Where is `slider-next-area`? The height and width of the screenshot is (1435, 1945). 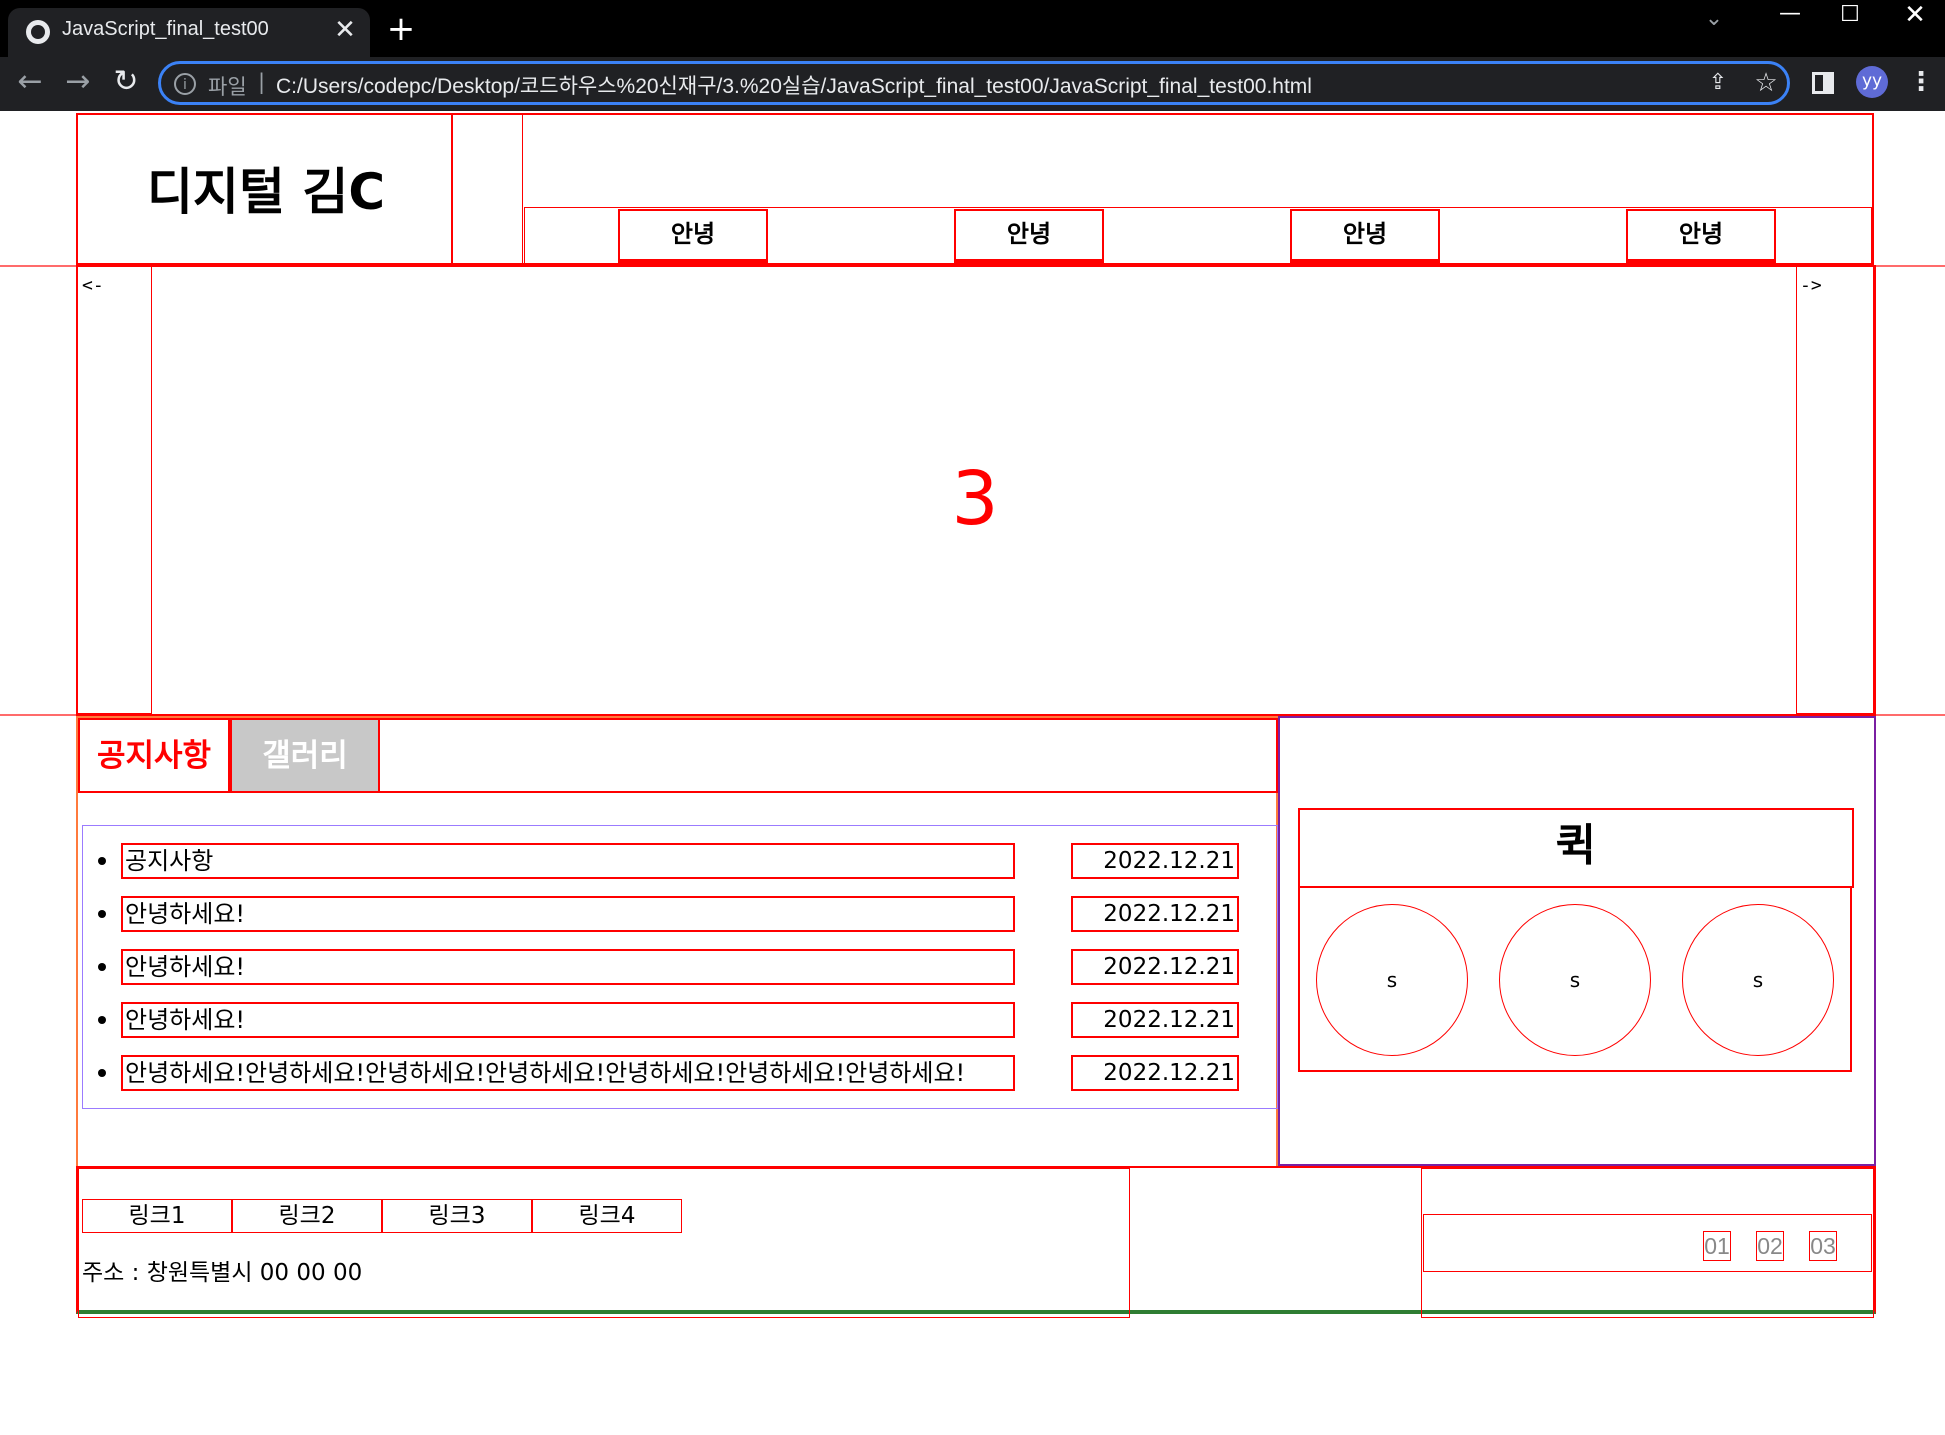 slider-next-area is located at coordinates (1835, 490).